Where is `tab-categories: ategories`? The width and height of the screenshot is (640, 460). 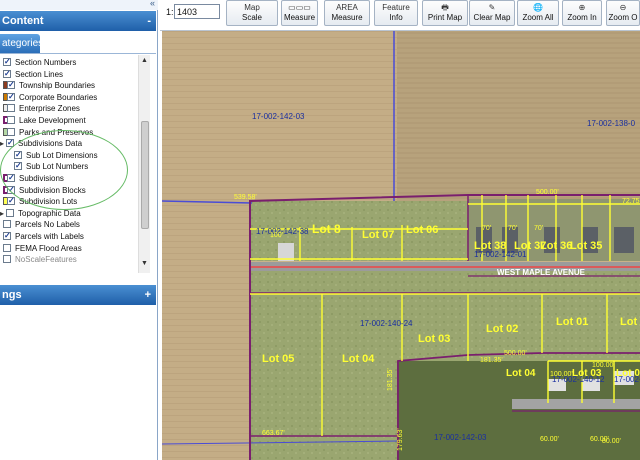 tab-categories: ategories is located at coordinates (21, 43).